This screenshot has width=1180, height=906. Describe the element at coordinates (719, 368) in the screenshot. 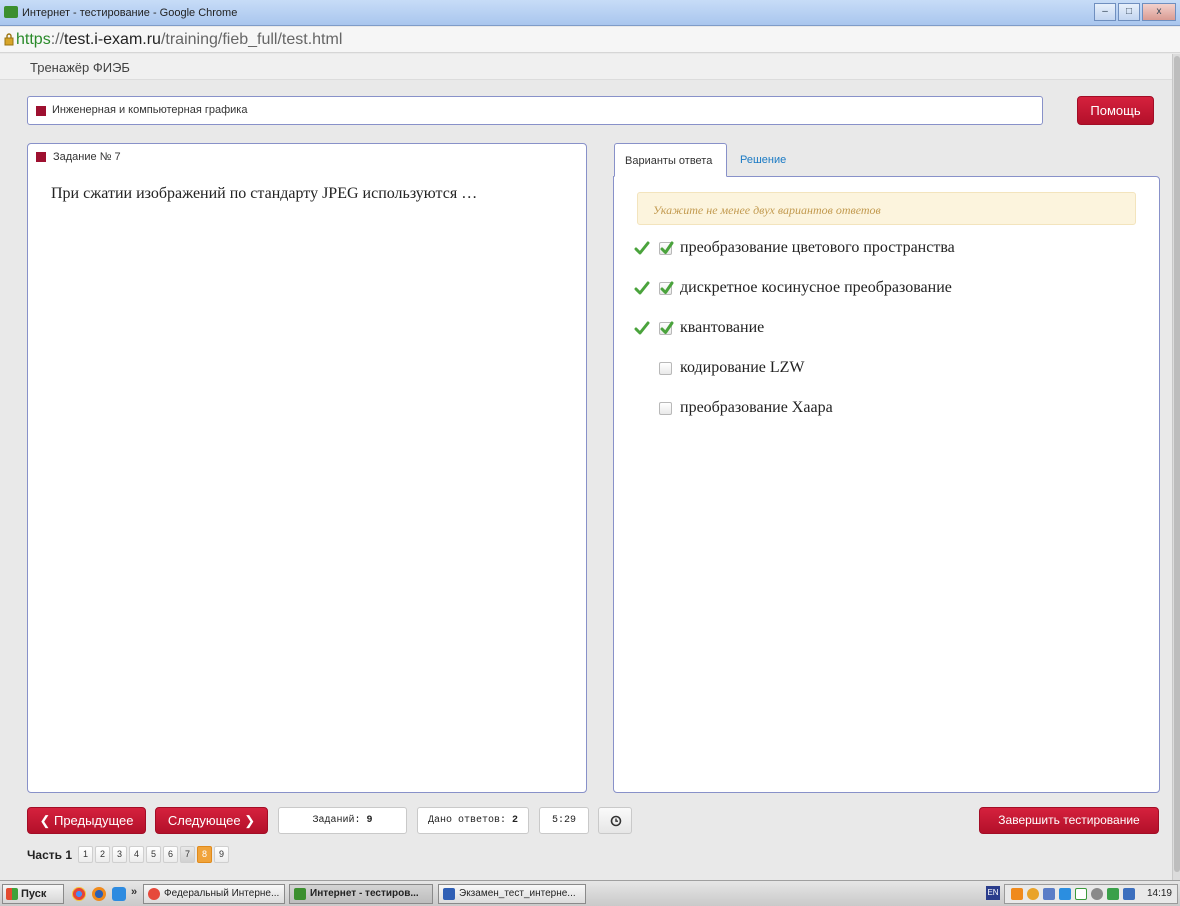

I see `answer-option: кодирование LZW` at that location.